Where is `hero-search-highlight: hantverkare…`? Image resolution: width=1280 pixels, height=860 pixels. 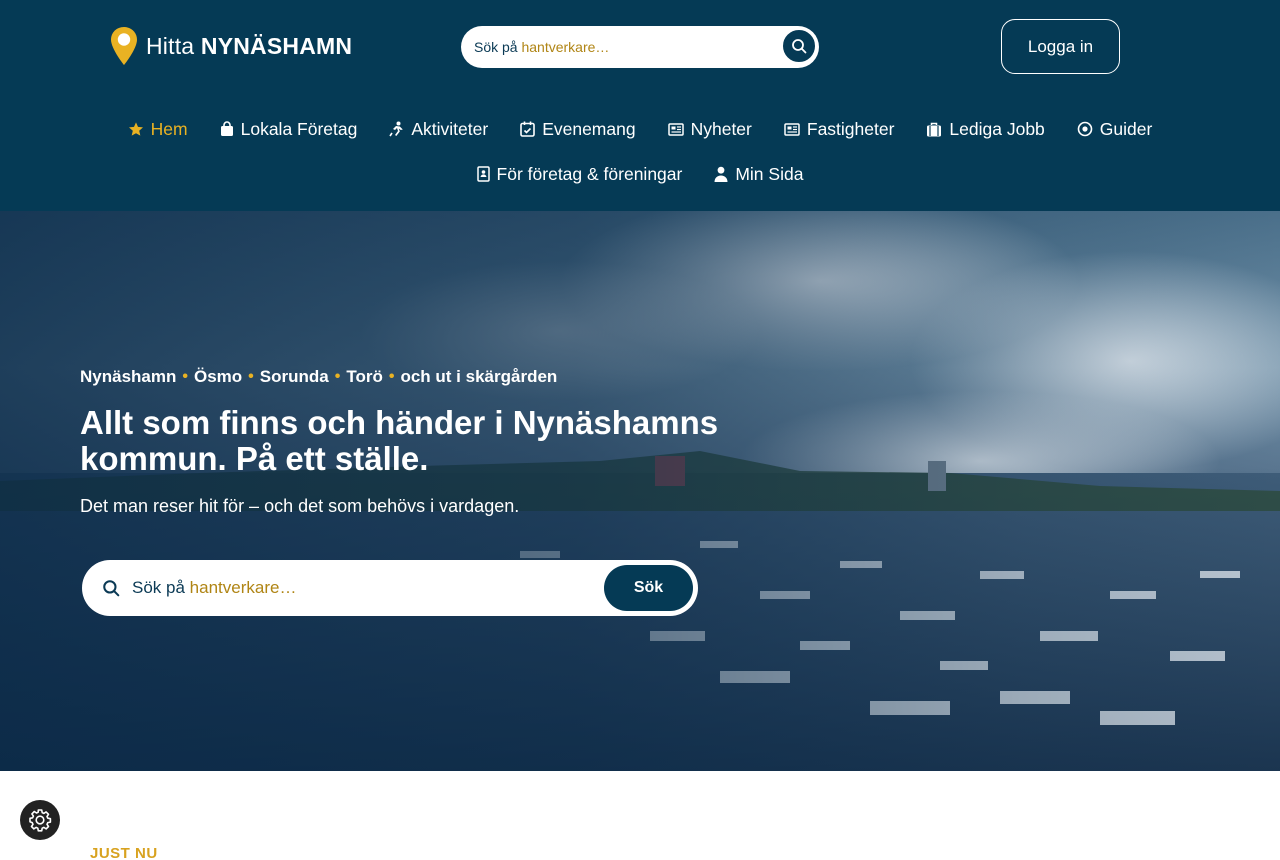
hero-search-highlight: hantverkare… is located at coordinates (243, 587).